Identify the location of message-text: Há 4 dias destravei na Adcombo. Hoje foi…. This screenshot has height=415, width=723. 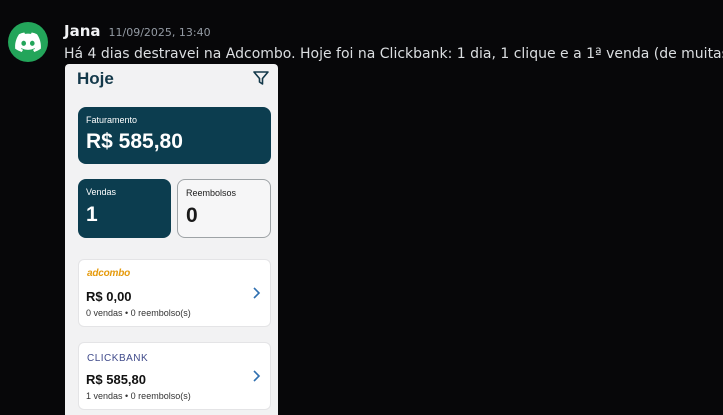
(393, 54).